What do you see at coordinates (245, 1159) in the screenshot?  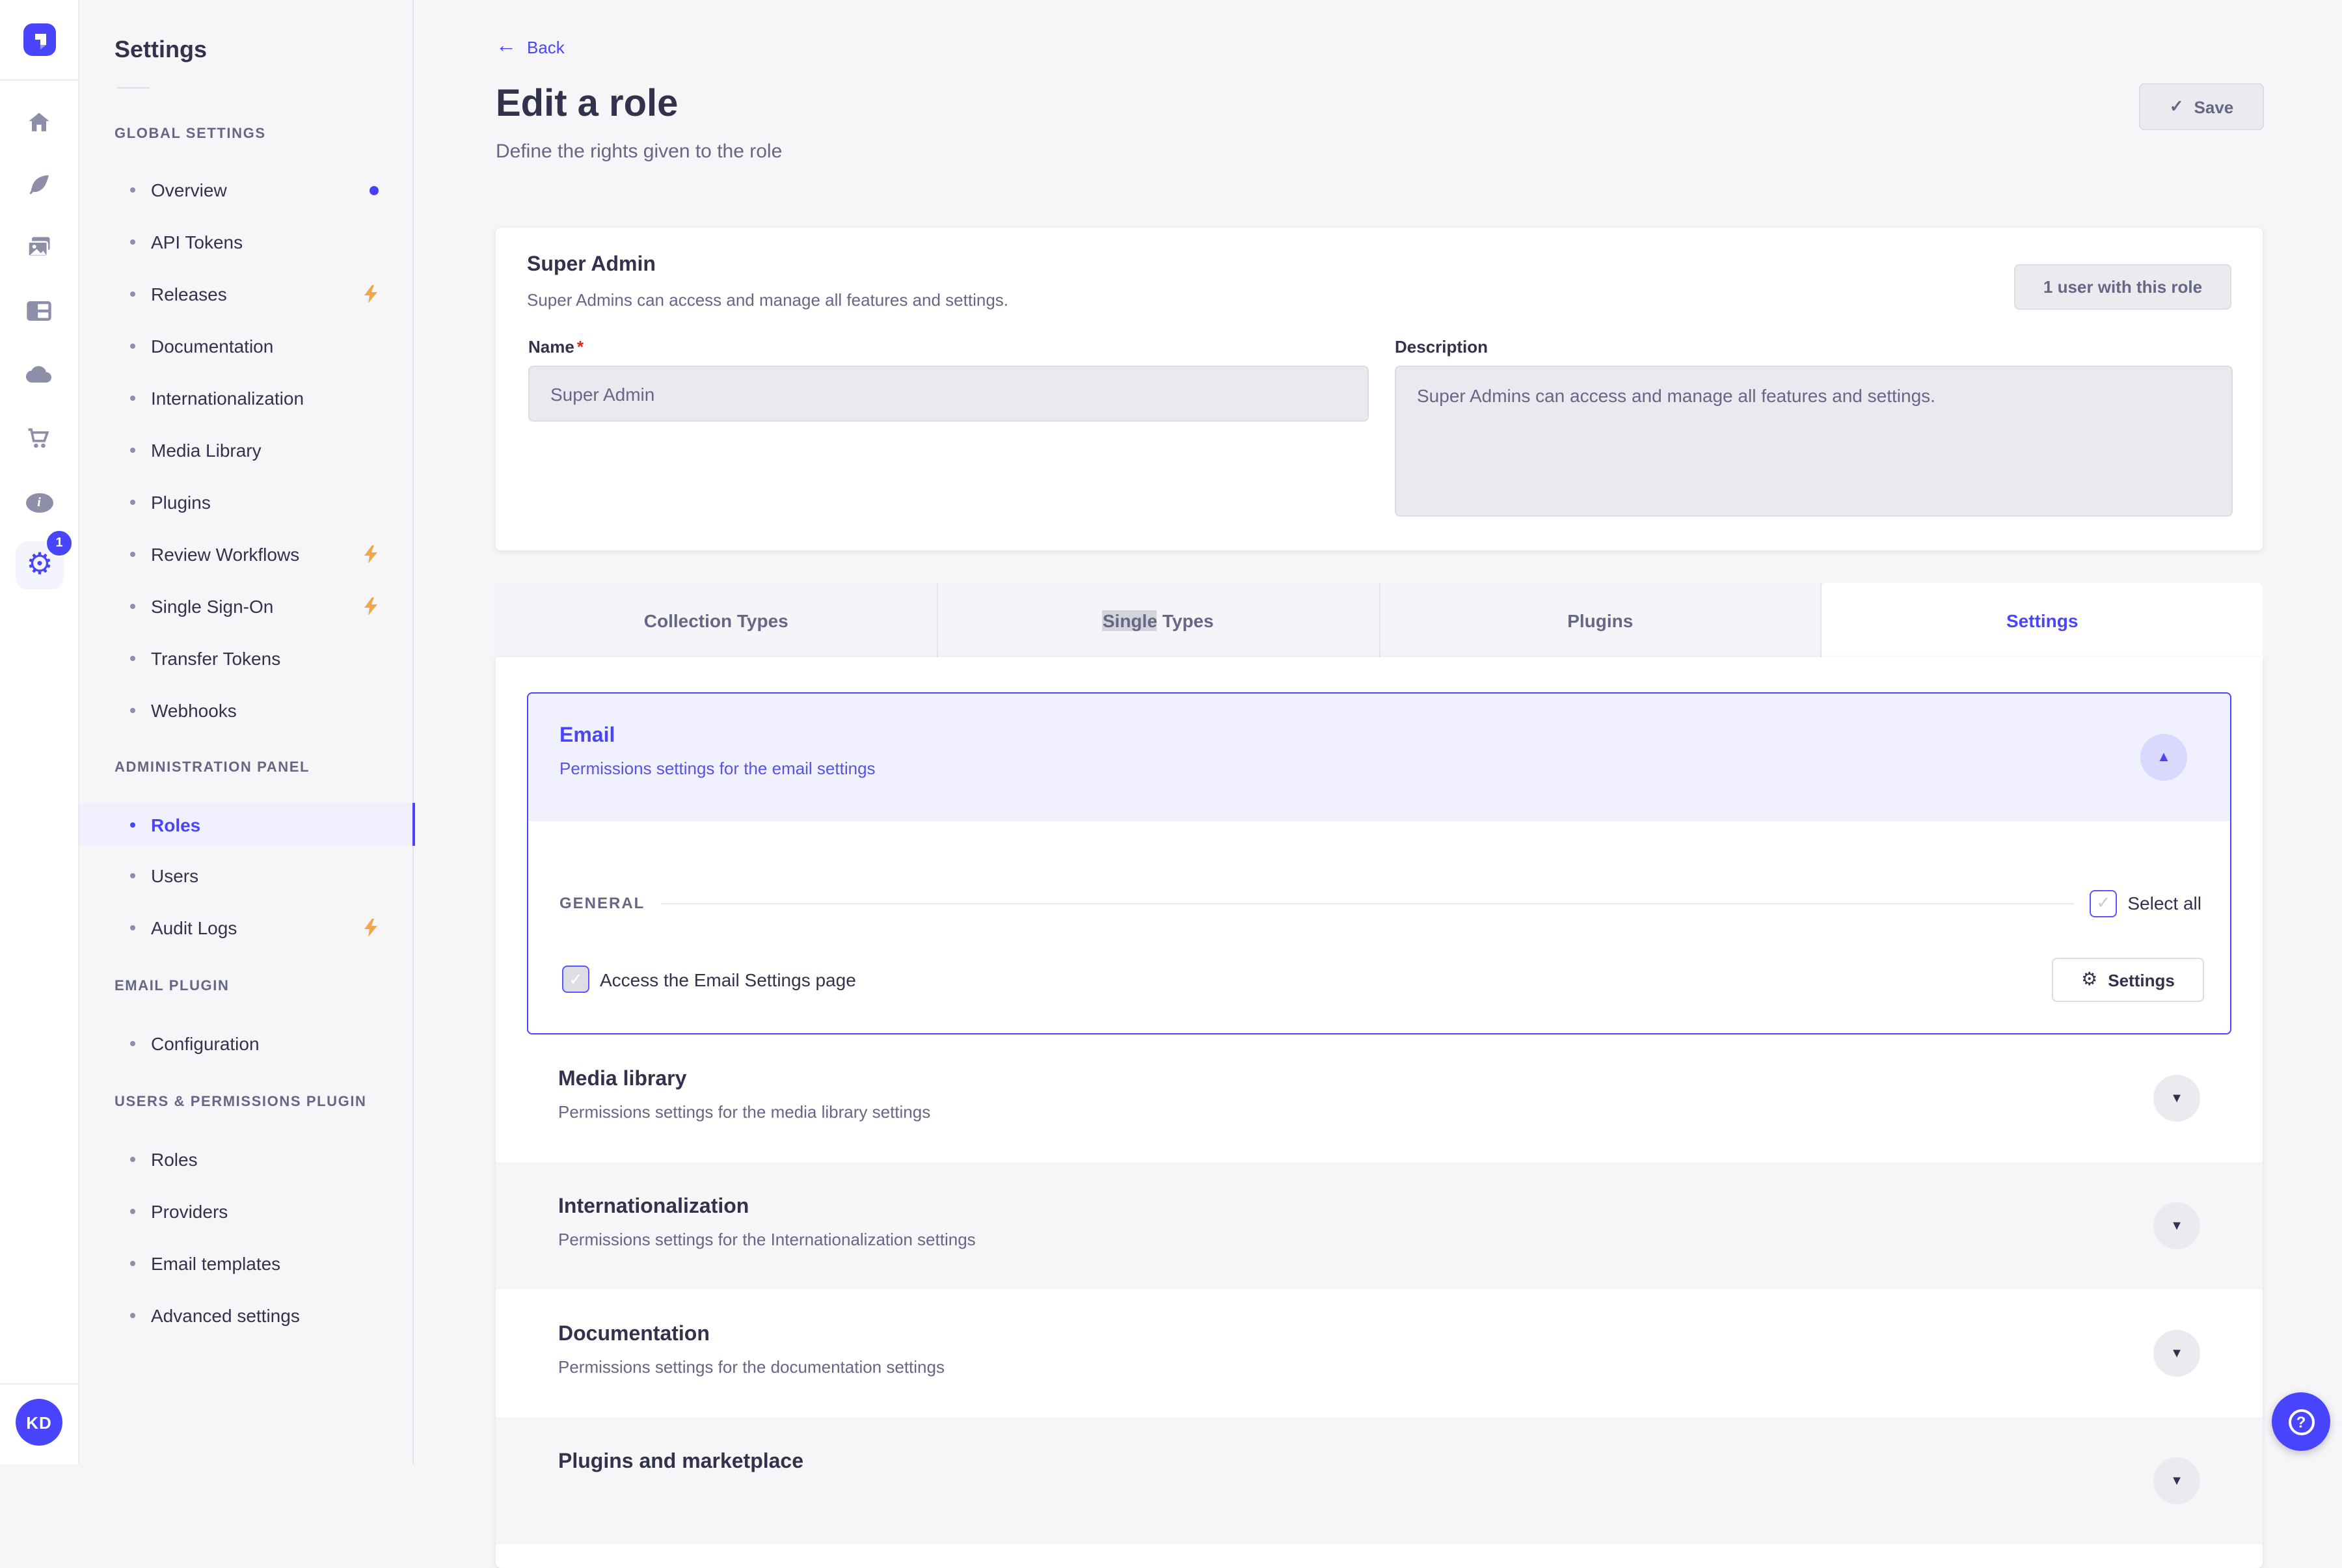 I see `sidebar-item-up-roles: Roles` at bounding box center [245, 1159].